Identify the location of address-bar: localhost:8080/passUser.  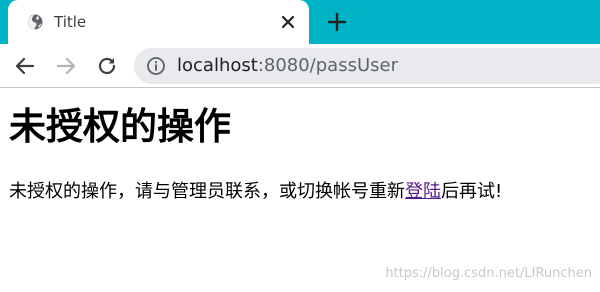
(367, 66).